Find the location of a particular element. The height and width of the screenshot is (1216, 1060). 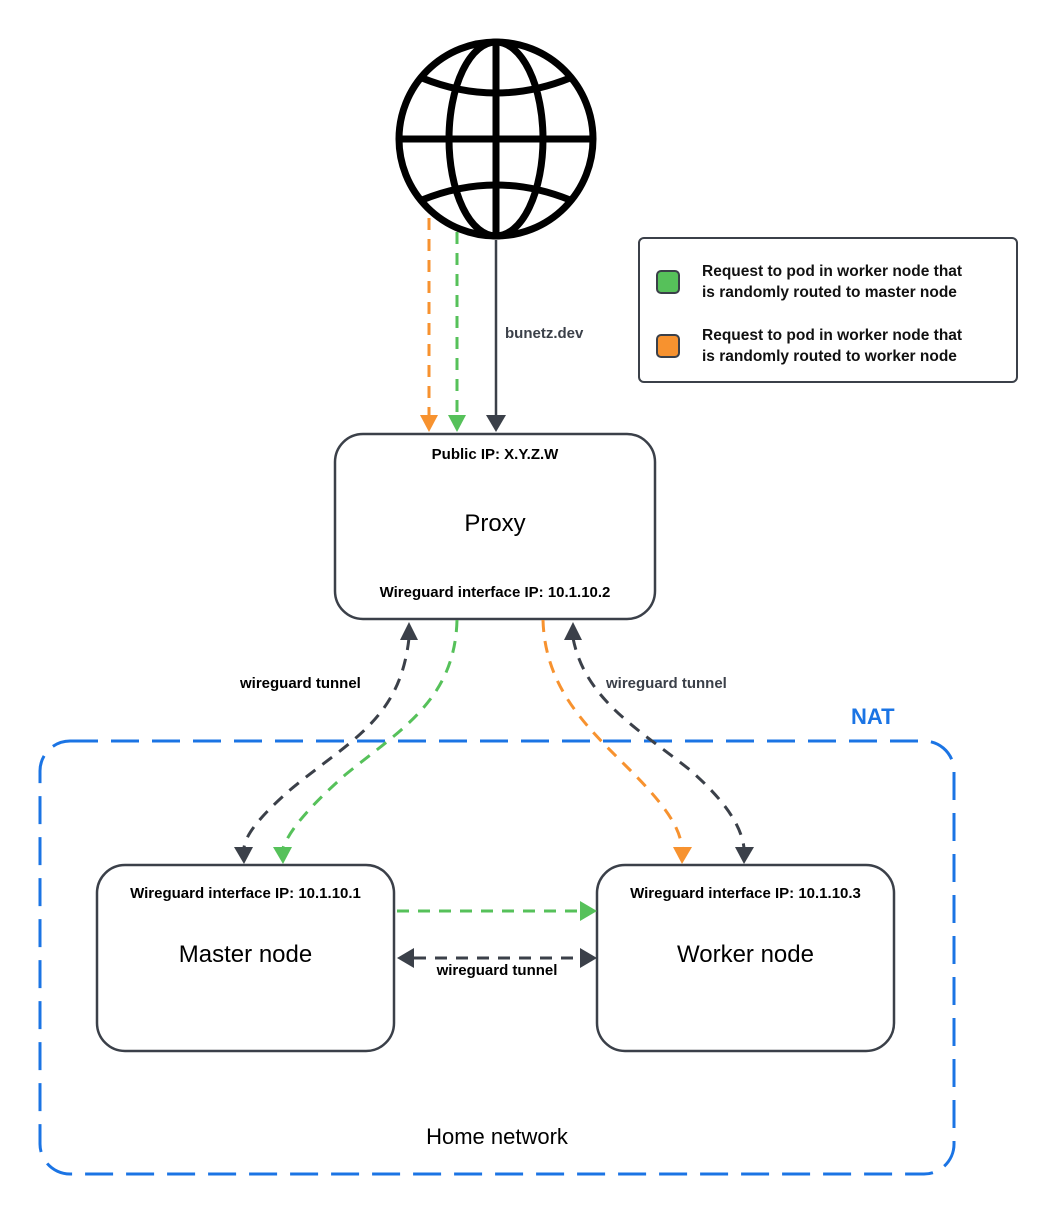

home-network-label: Home network is located at coordinates (497, 1136).